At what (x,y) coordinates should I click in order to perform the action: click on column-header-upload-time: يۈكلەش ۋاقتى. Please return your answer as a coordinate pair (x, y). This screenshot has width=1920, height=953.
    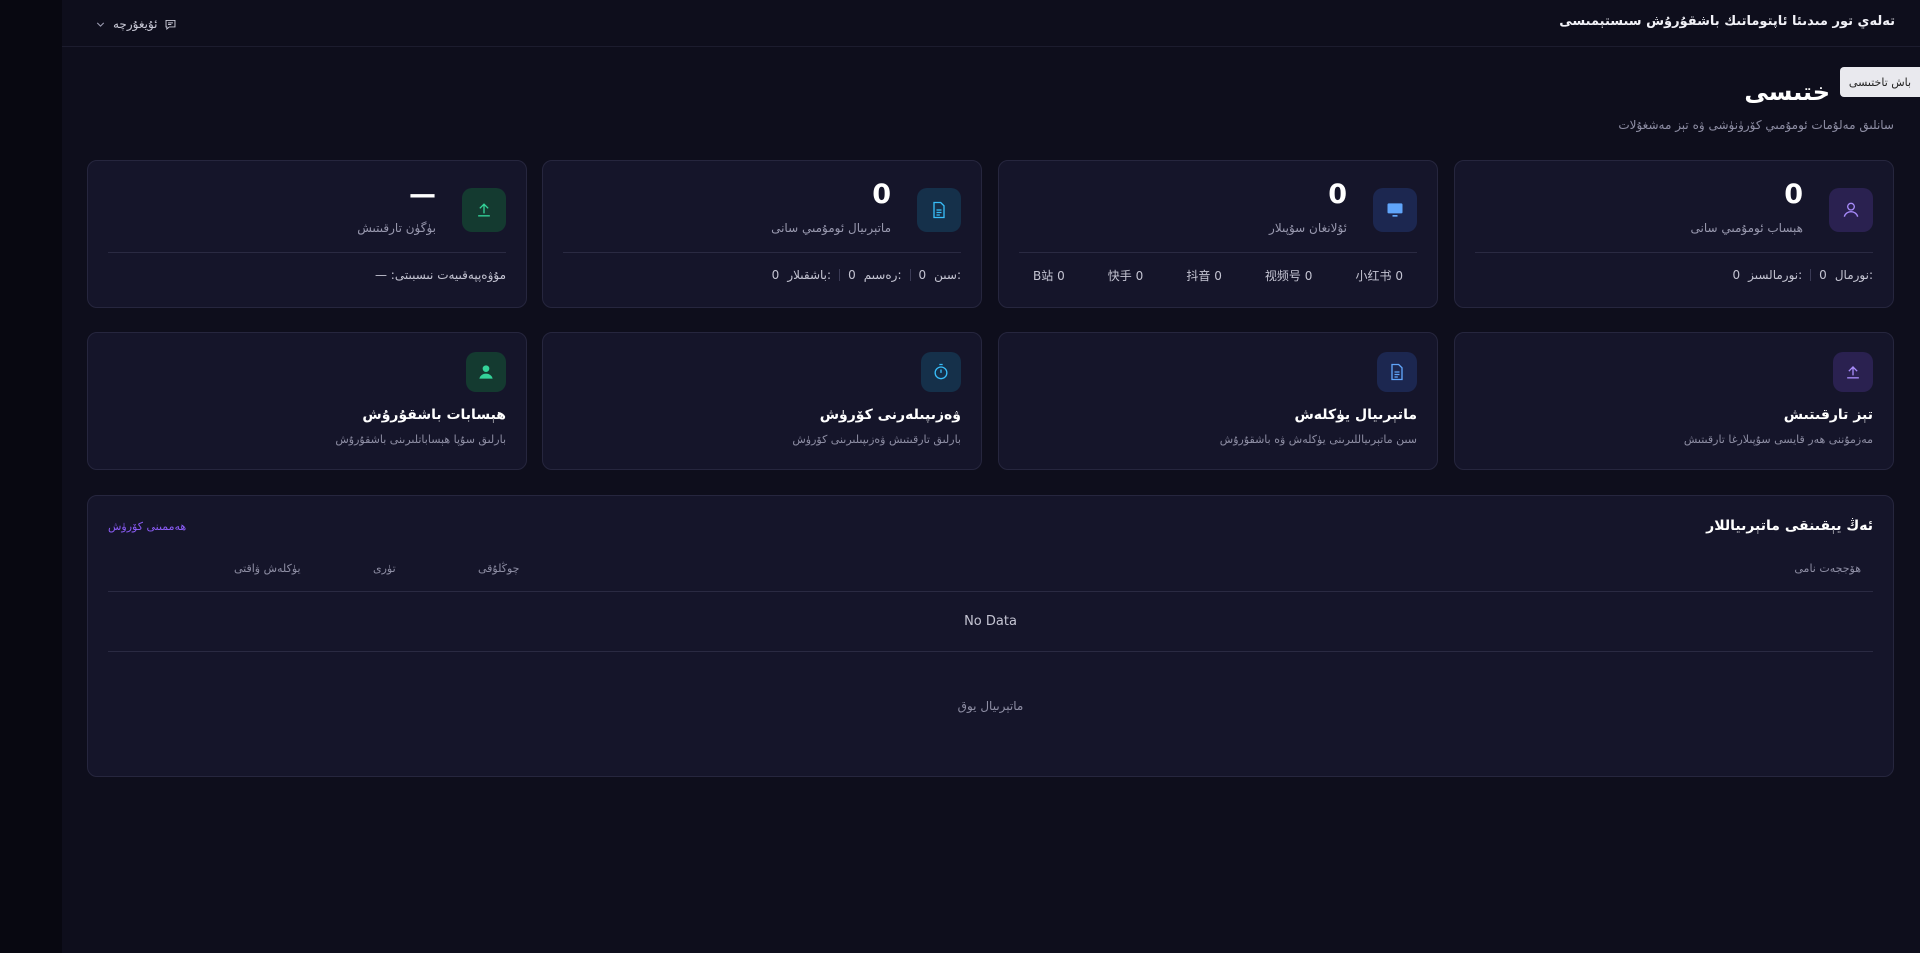
    Looking at the image, I should click on (267, 568).